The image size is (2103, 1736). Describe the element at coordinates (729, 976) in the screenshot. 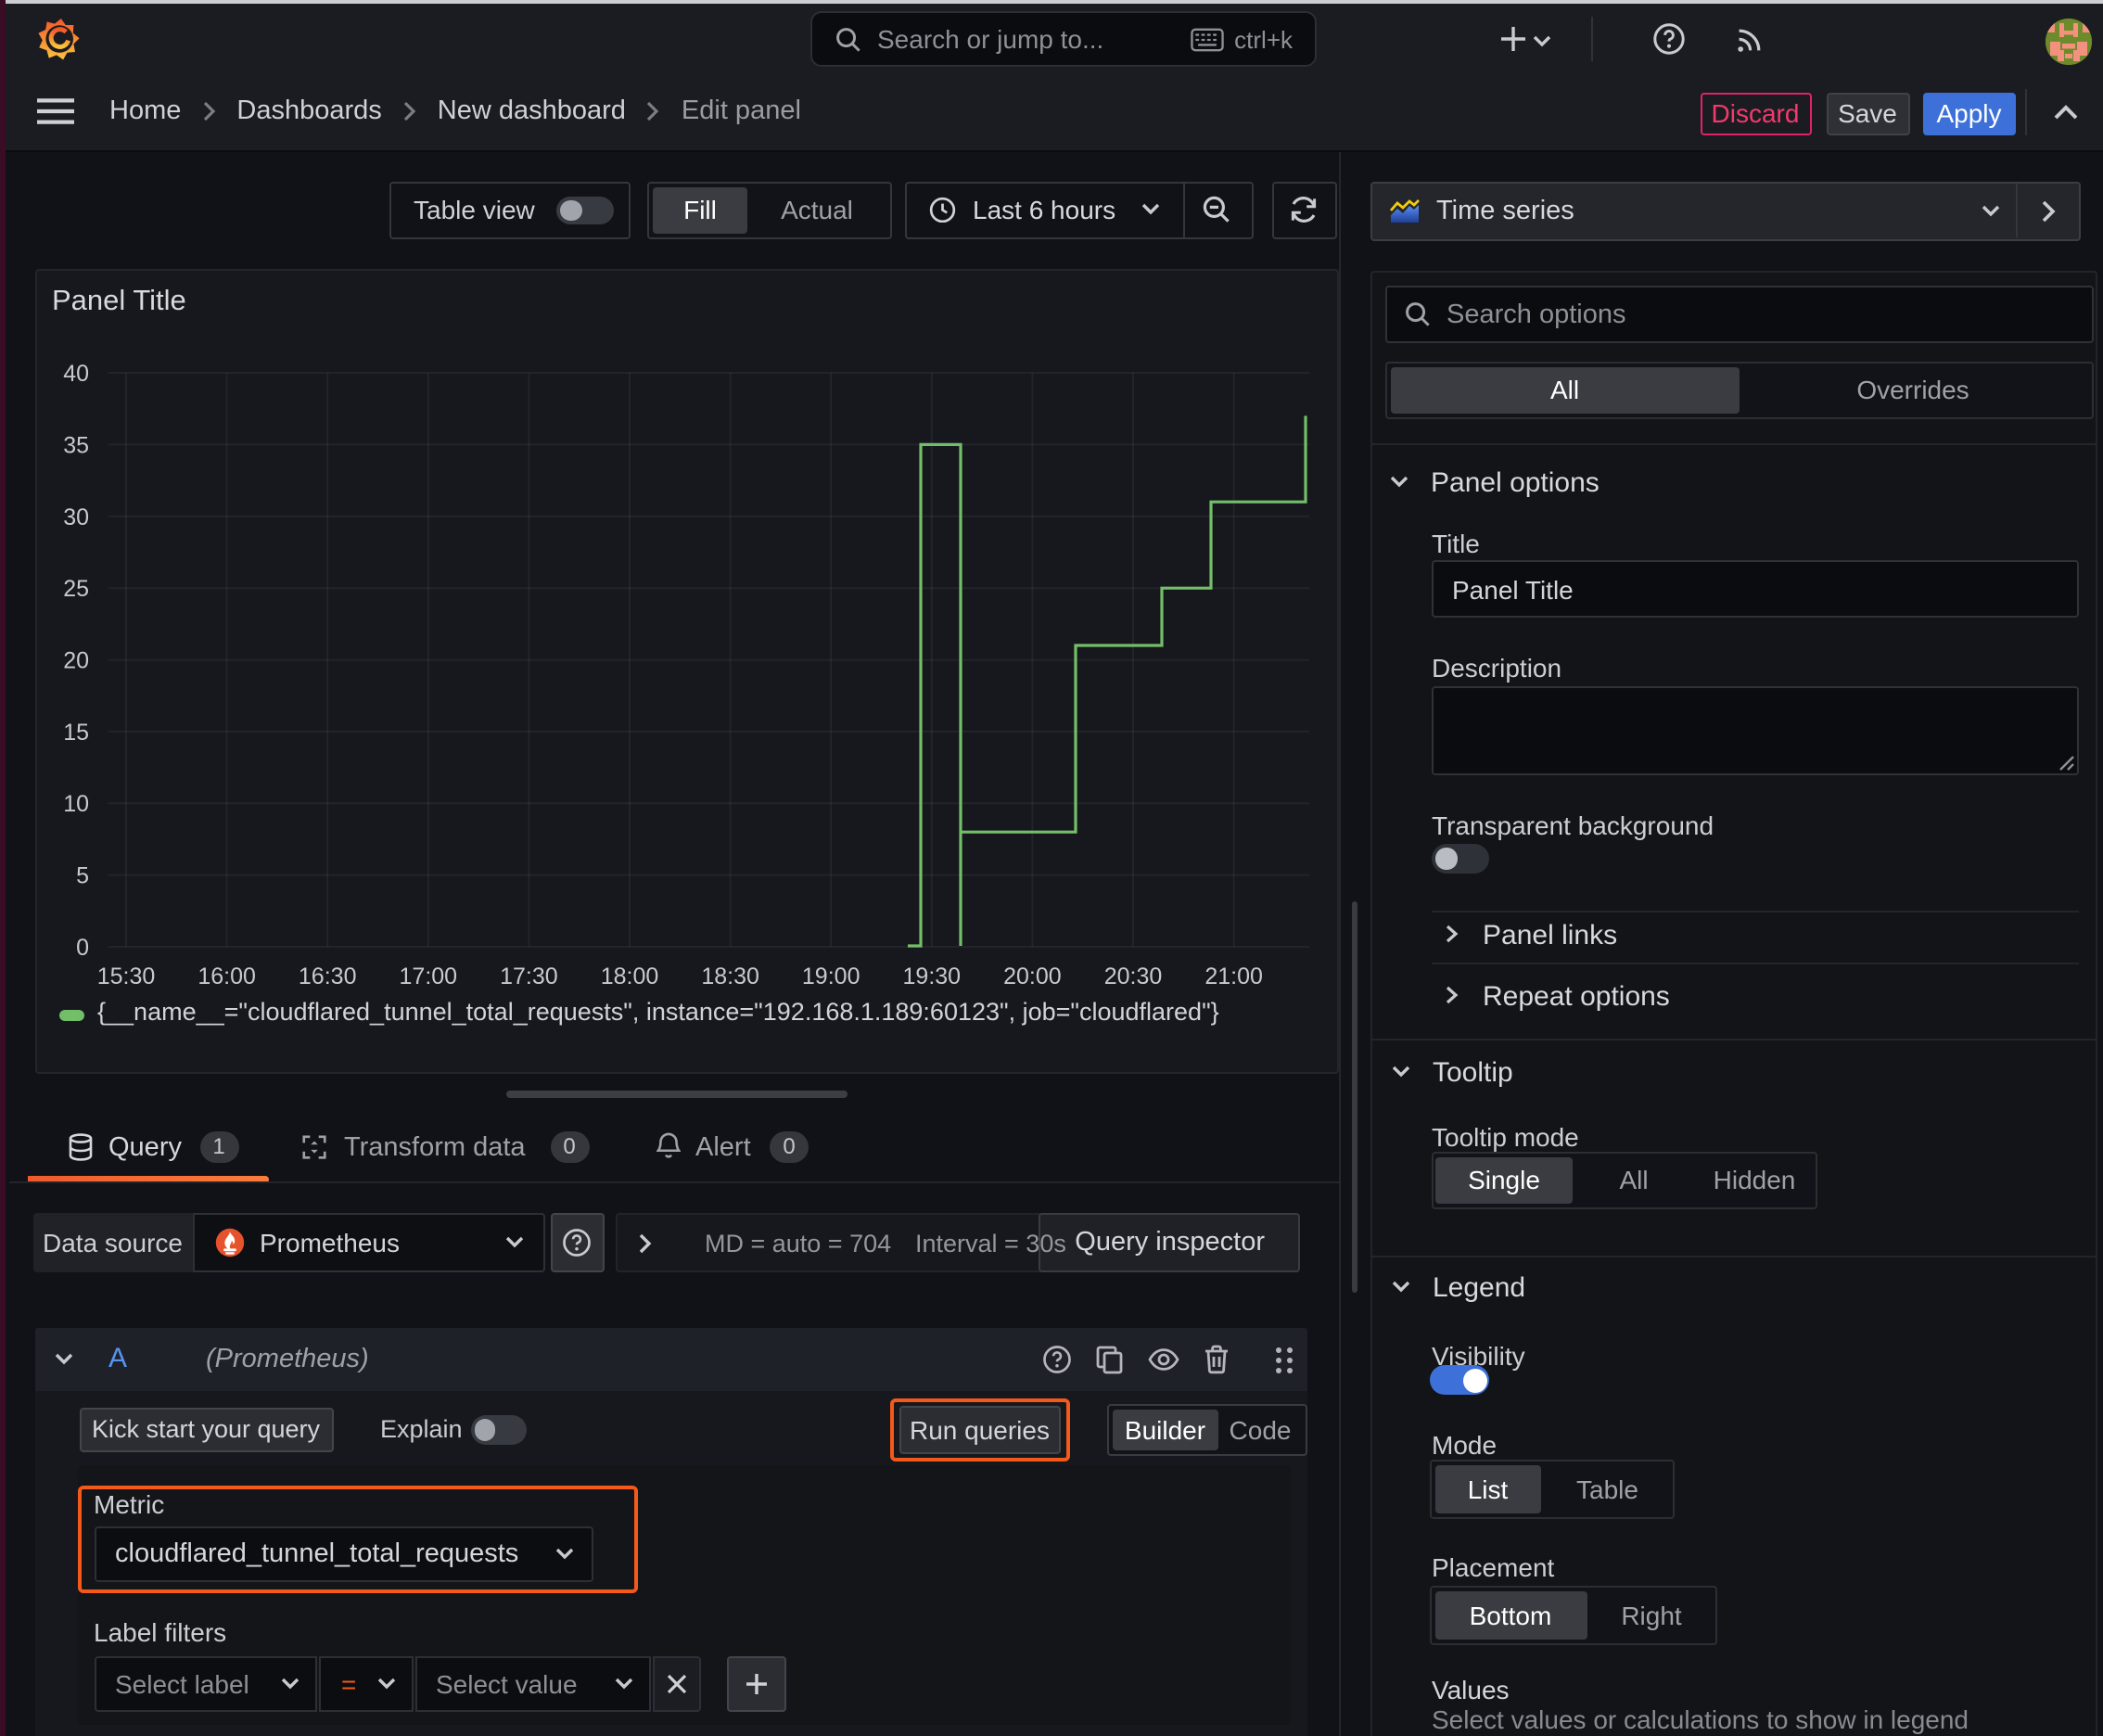

I see `svg-text: 18:30` at that location.